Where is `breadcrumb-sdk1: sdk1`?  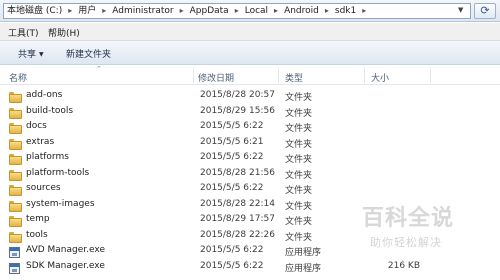
breadcrumb-sdk1: sdk1 is located at coordinates (345, 11).